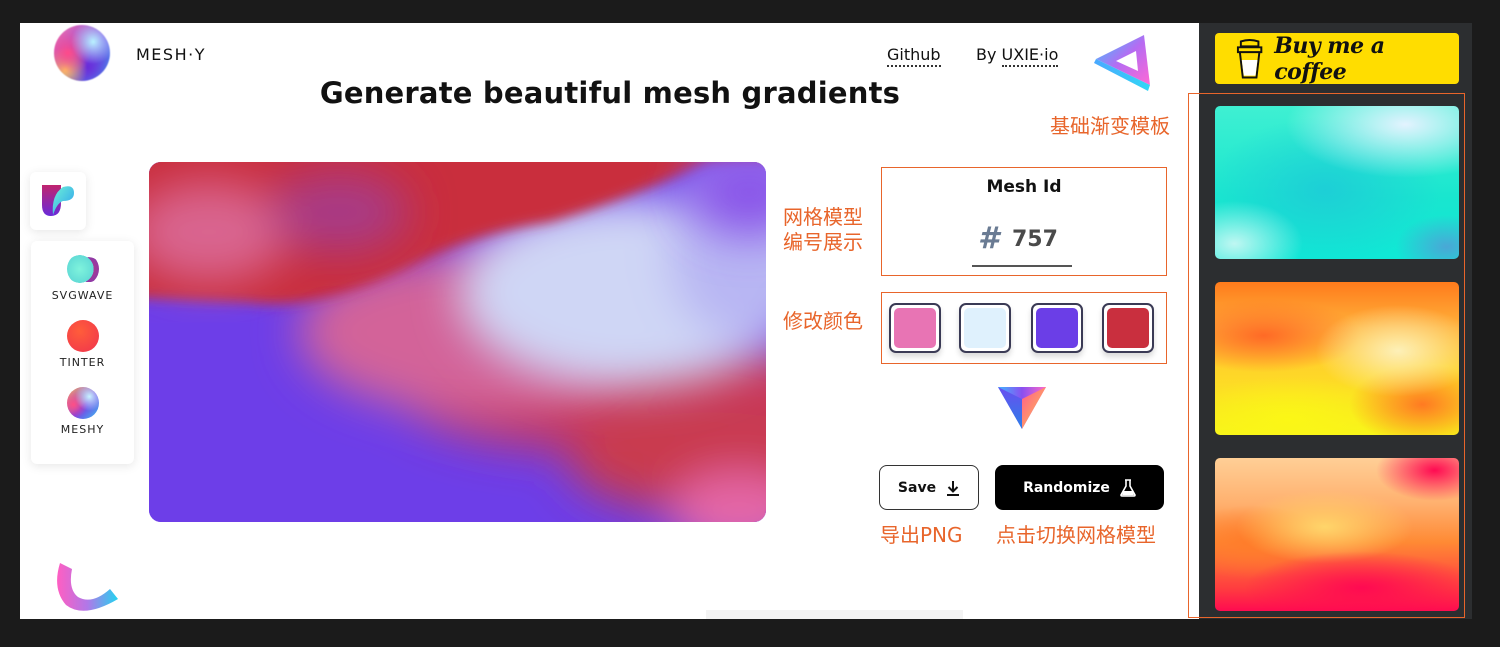  What do you see at coordinates (610, 93) in the screenshot?
I see `page-title: Generate beautiful mesh gradients` at bounding box center [610, 93].